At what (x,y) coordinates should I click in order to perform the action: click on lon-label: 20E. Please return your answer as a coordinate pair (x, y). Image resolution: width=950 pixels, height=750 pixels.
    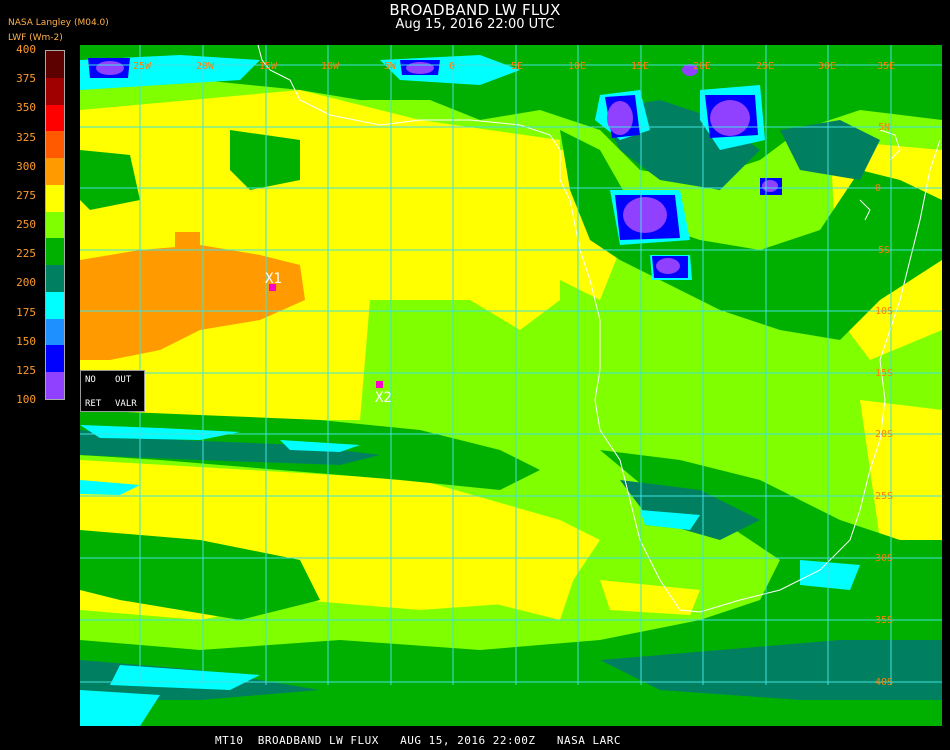
    Looking at the image, I should click on (702, 66).